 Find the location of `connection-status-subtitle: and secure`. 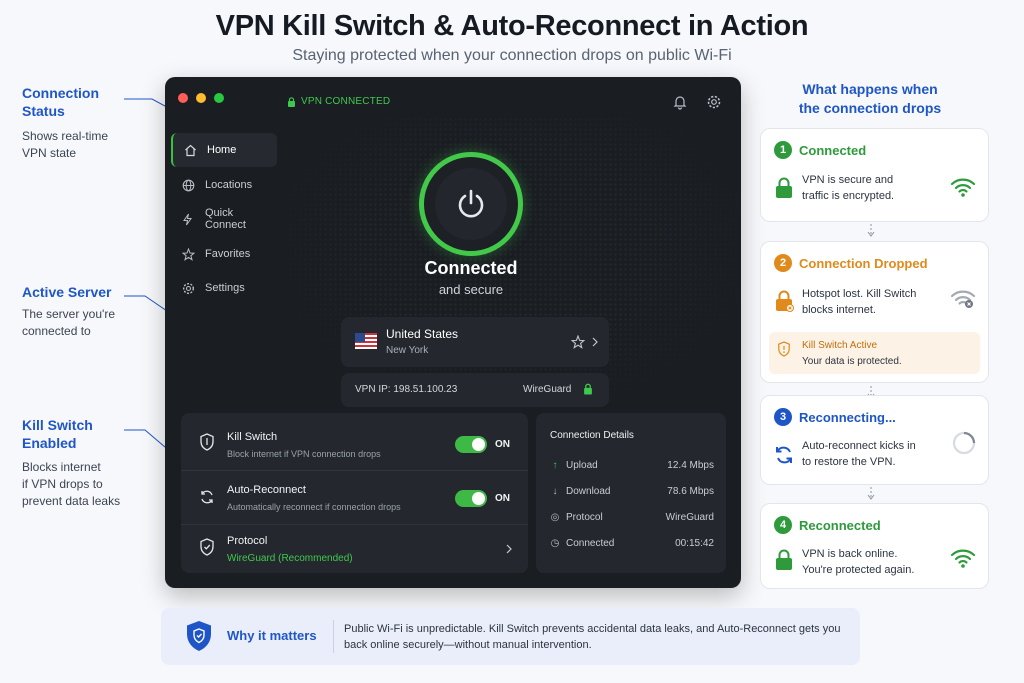

connection-status-subtitle: and secure is located at coordinates (471, 289).